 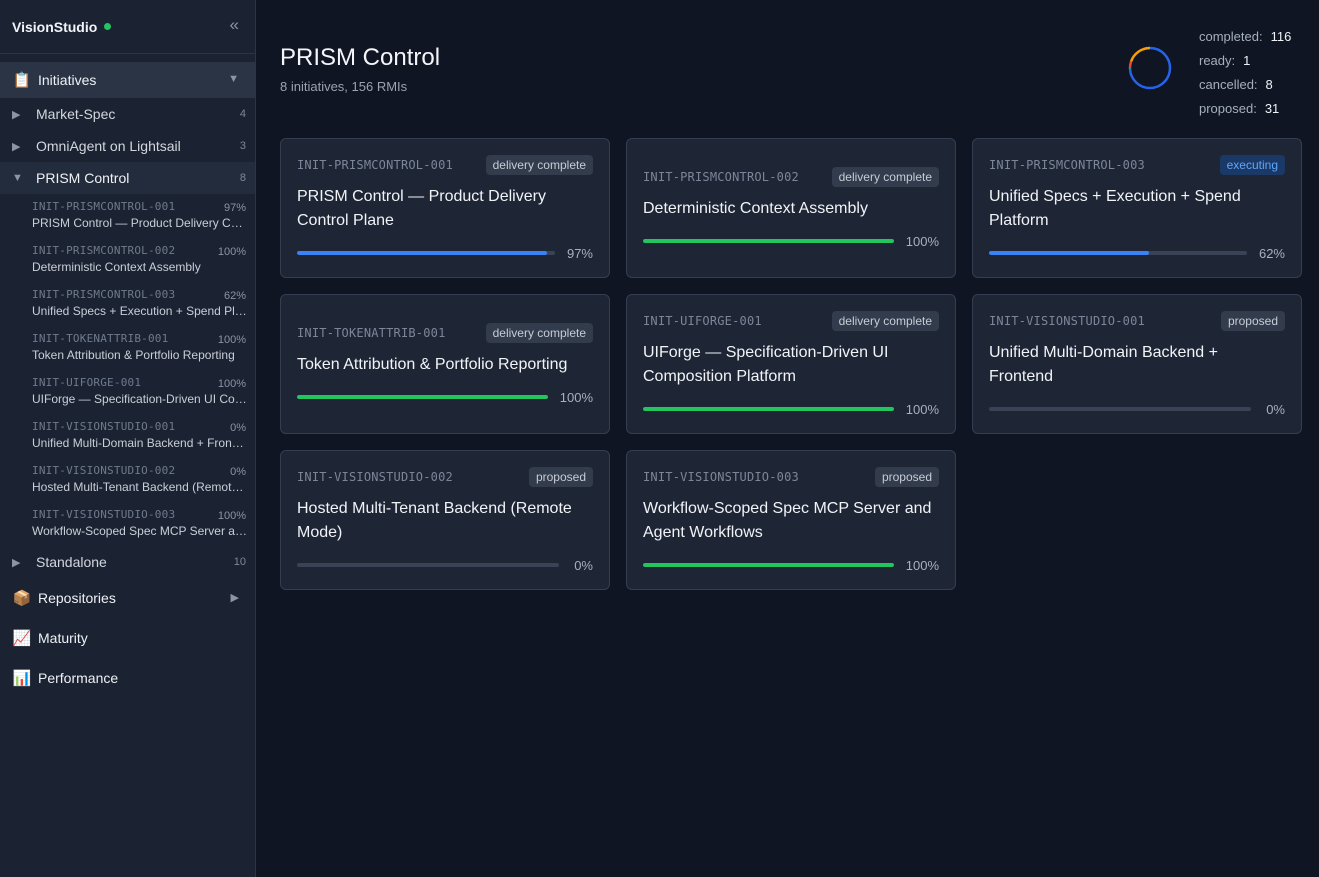 What do you see at coordinates (67, 80) in the screenshot?
I see `nav-initiatives-label: Initiatives` at bounding box center [67, 80].